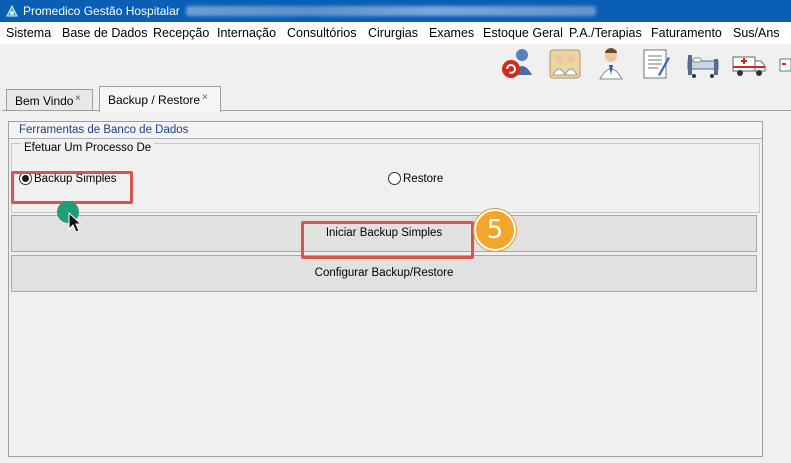 This screenshot has height=463, width=791. What do you see at coordinates (423, 178) in the screenshot?
I see `radio-label: Restore` at bounding box center [423, 178].